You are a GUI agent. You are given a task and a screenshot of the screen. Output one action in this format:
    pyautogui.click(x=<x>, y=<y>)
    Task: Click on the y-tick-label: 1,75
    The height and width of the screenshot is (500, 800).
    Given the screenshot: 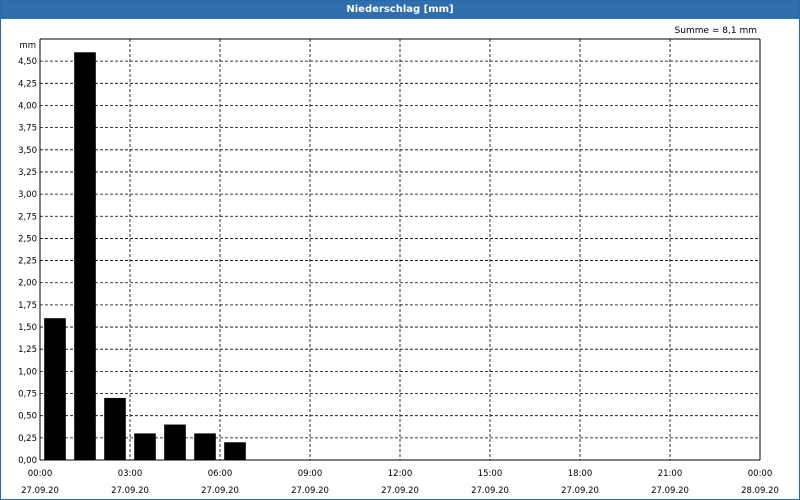 What is the action you would take?
    pyautogui.click(x=27, y=306)
    